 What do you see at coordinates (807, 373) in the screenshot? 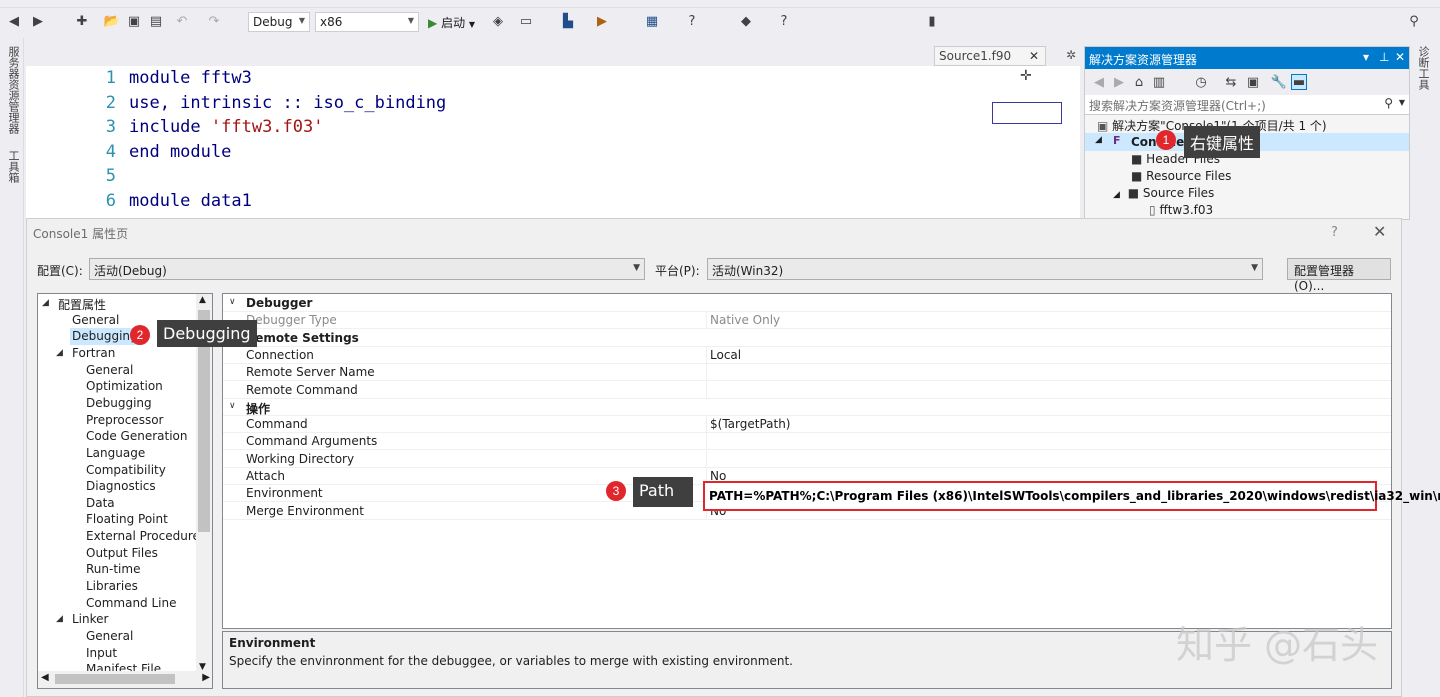
I see `grid-property-row: Remote Server Name` at bounding box center [807, 373].